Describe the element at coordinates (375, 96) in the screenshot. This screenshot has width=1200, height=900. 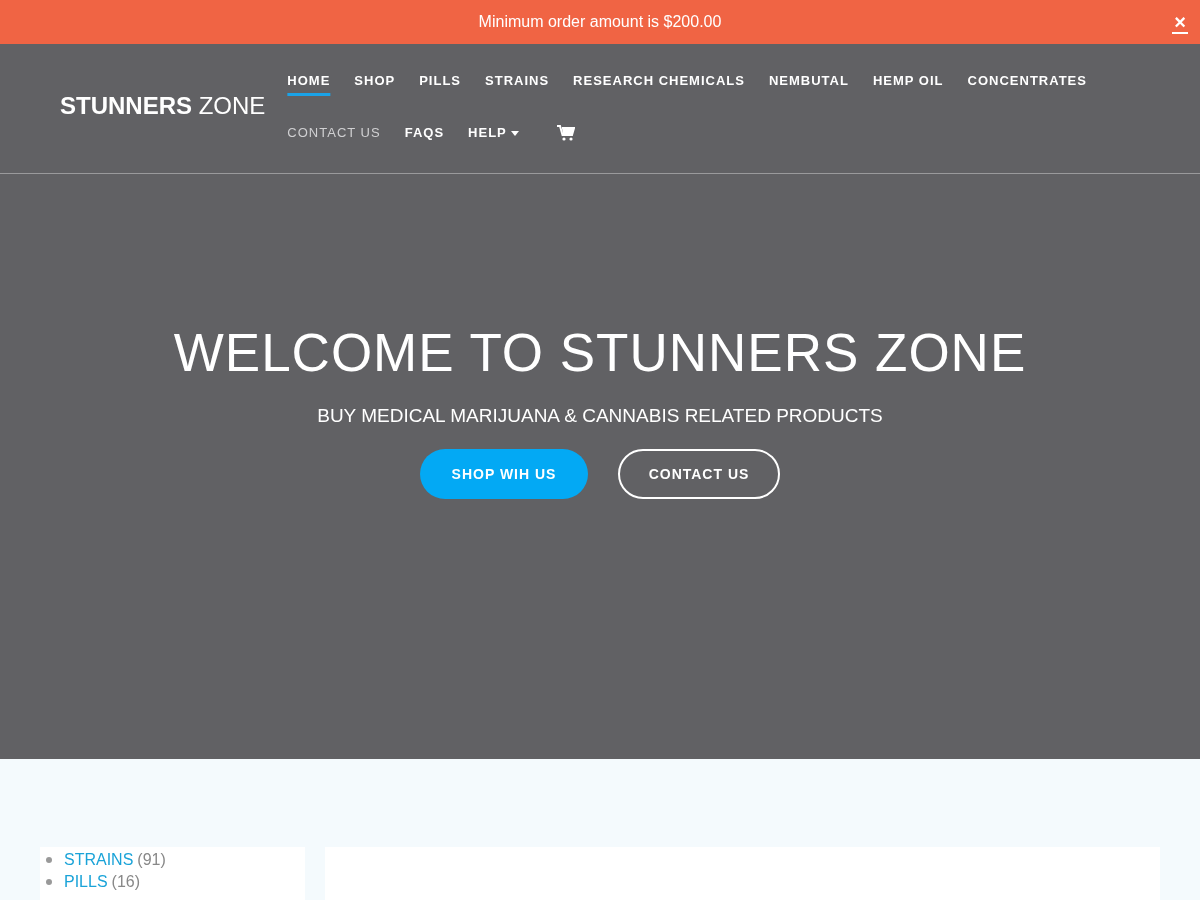
I see `nav-link: SHOP` at that location.